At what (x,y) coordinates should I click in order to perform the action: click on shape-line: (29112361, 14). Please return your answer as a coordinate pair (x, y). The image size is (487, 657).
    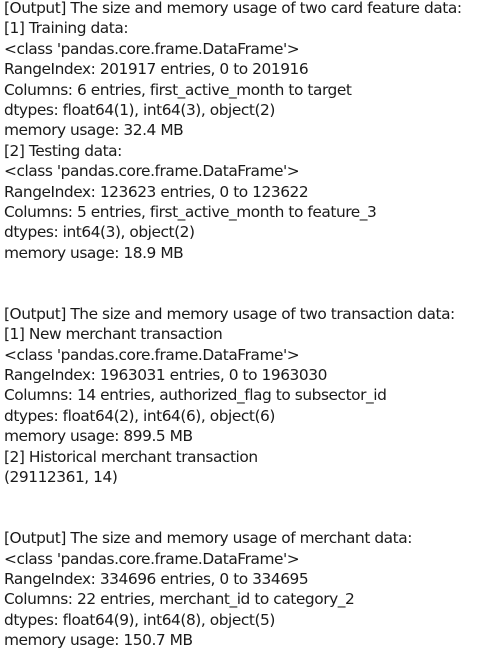
    Looking at the image, I should click on (61, 476).